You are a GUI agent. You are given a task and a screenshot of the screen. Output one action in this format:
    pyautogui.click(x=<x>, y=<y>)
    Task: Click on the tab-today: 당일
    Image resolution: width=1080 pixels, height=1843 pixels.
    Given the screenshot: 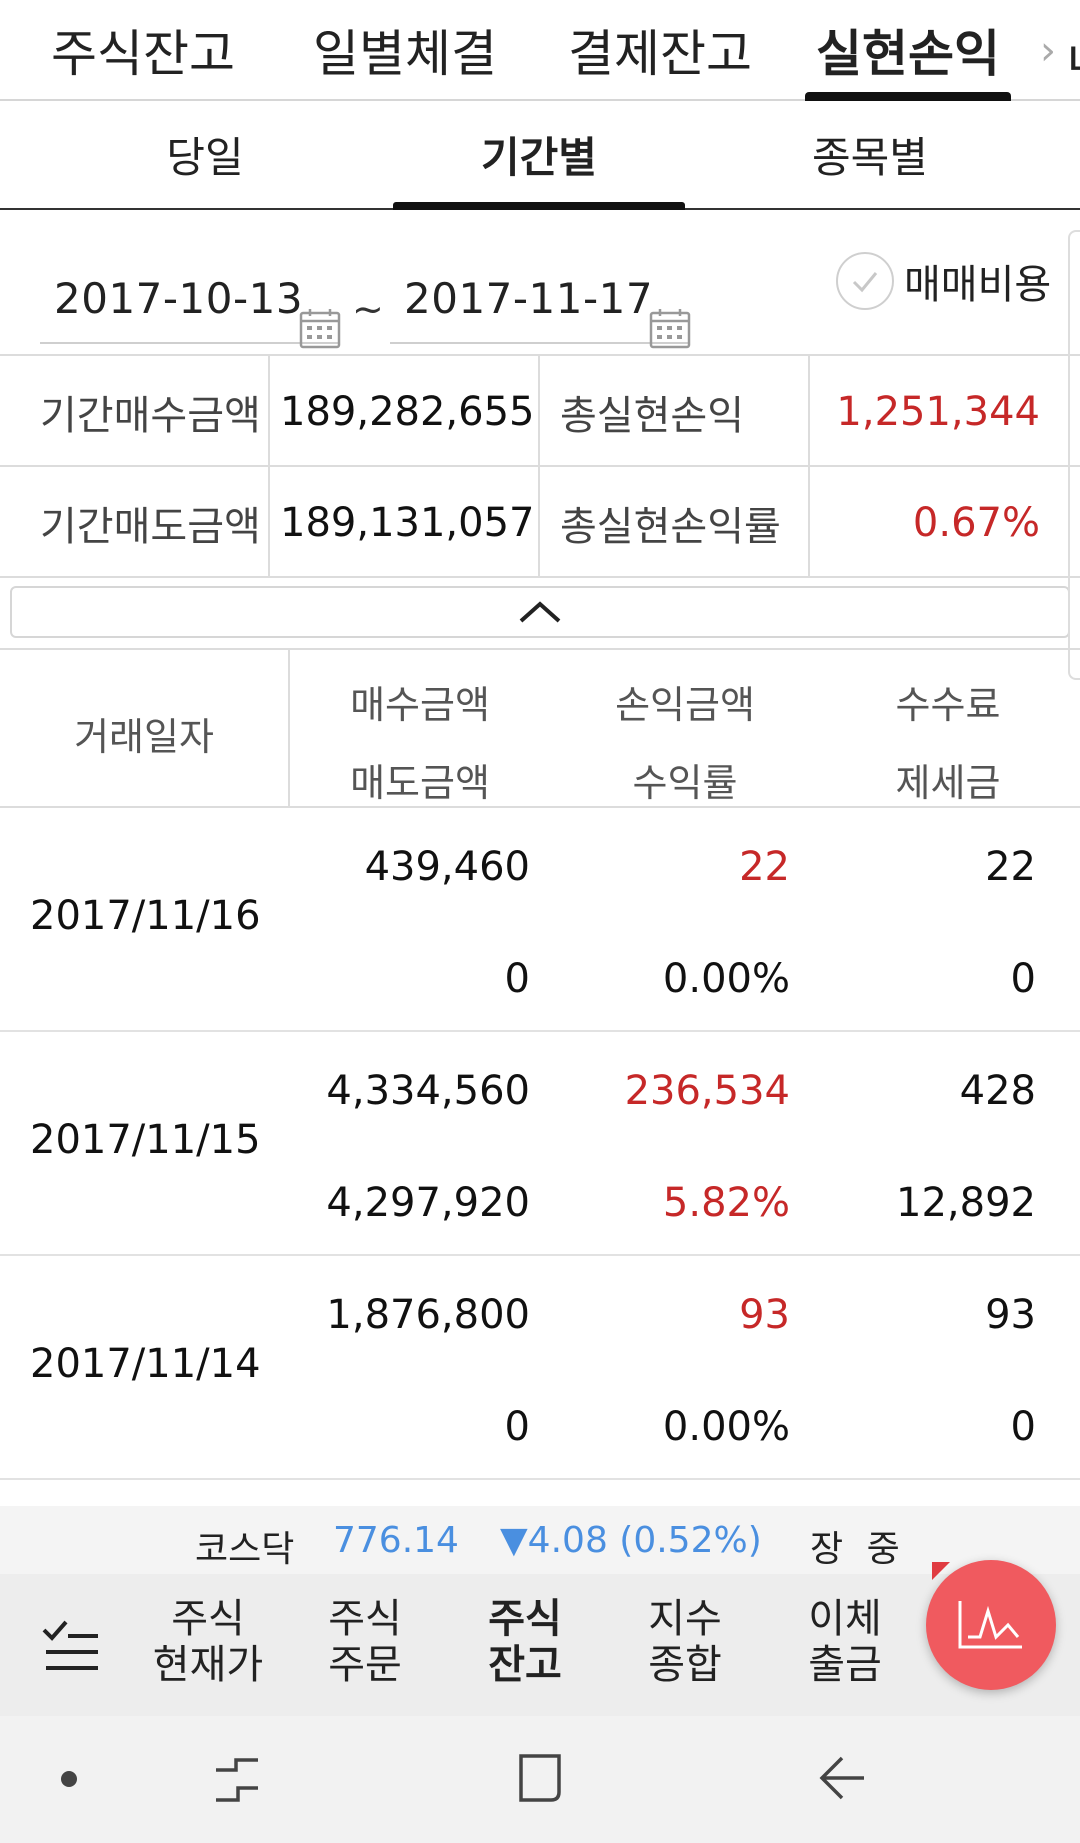 What is the action you would take?
    pyautogui.click(x=205, y=154)
    